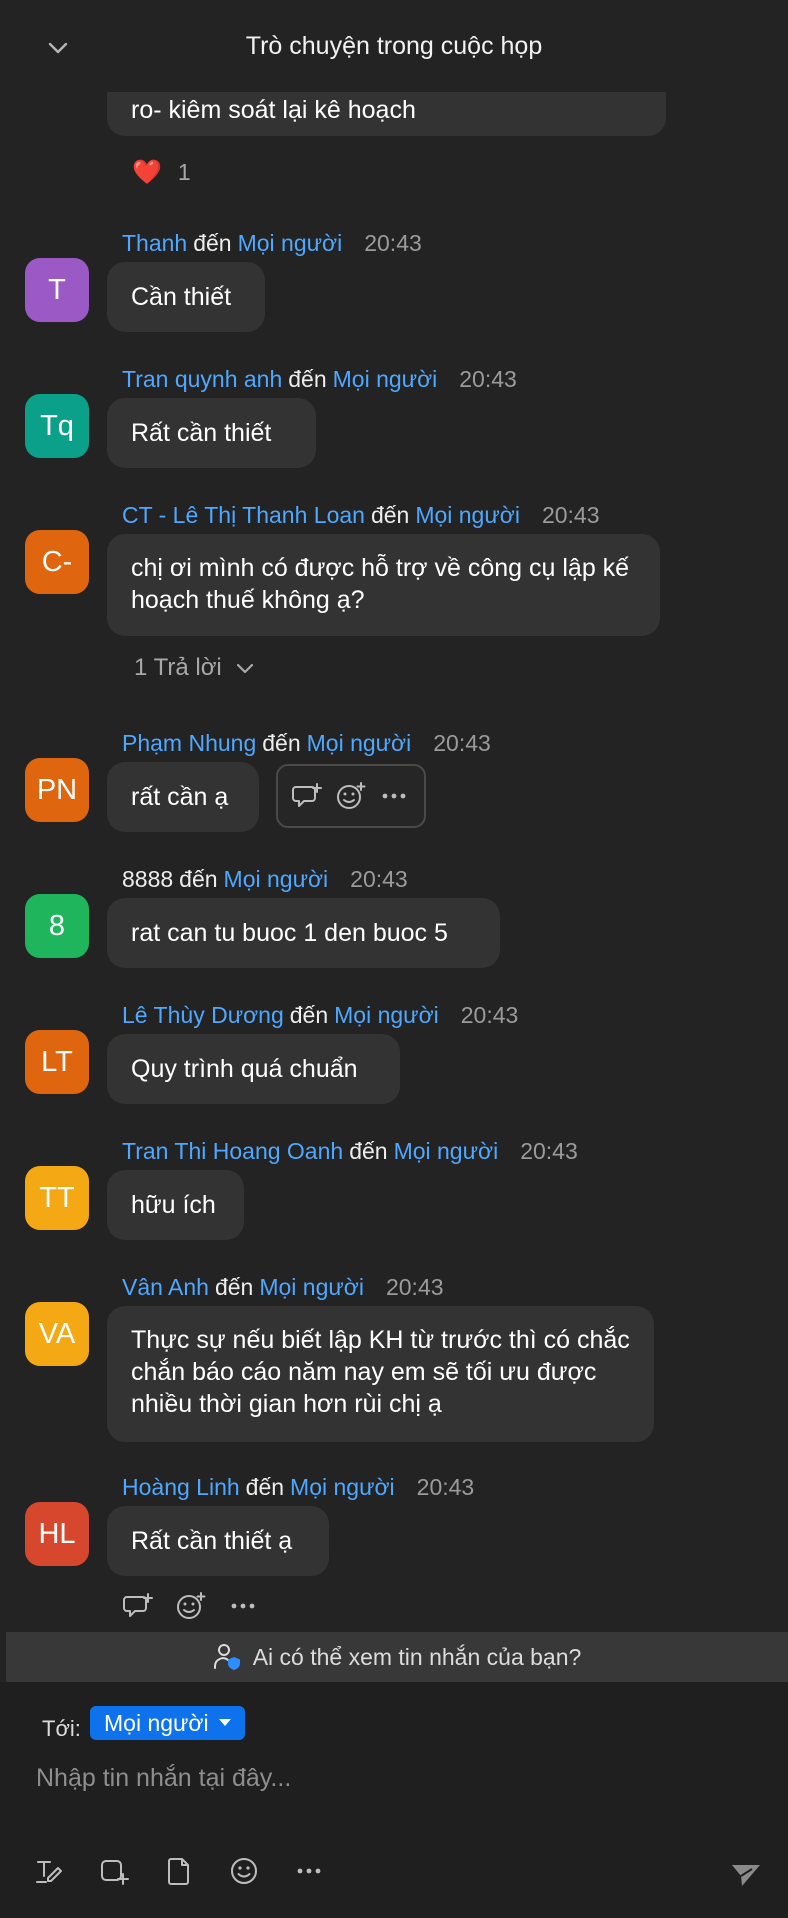  I want to click on avatar-initials: VA, so click(57, 1333).